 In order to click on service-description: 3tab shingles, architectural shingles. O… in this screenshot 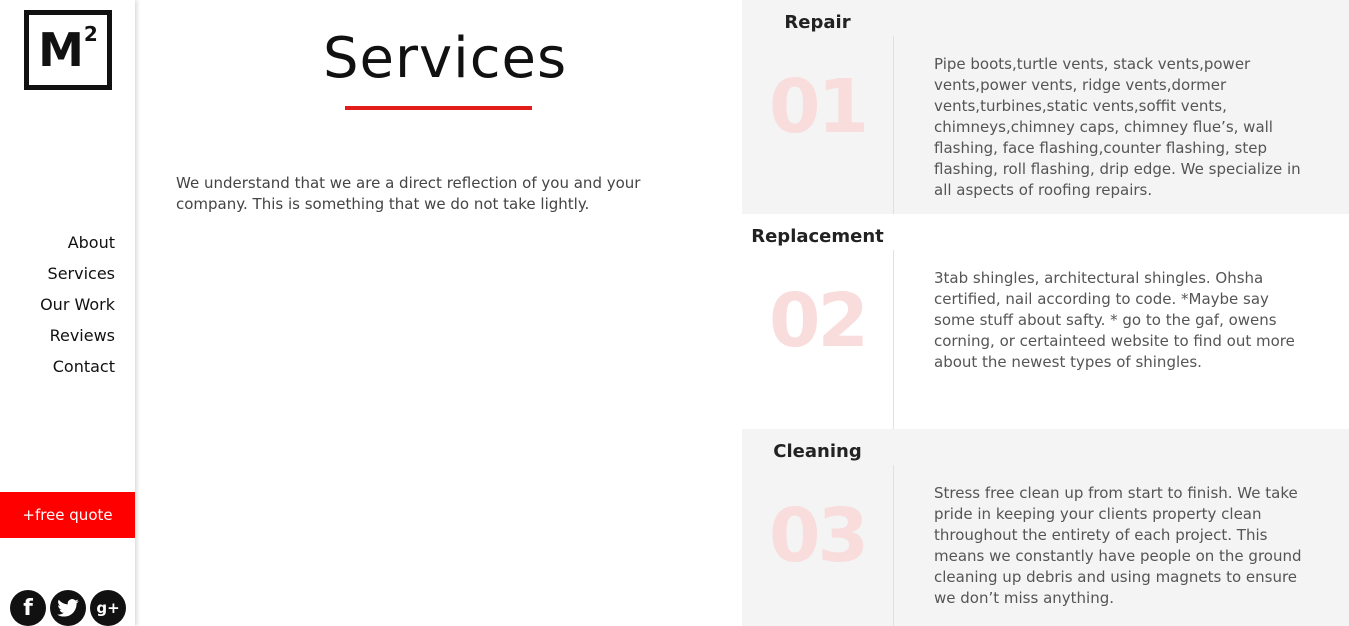, I will do `click(1114, 320)`.